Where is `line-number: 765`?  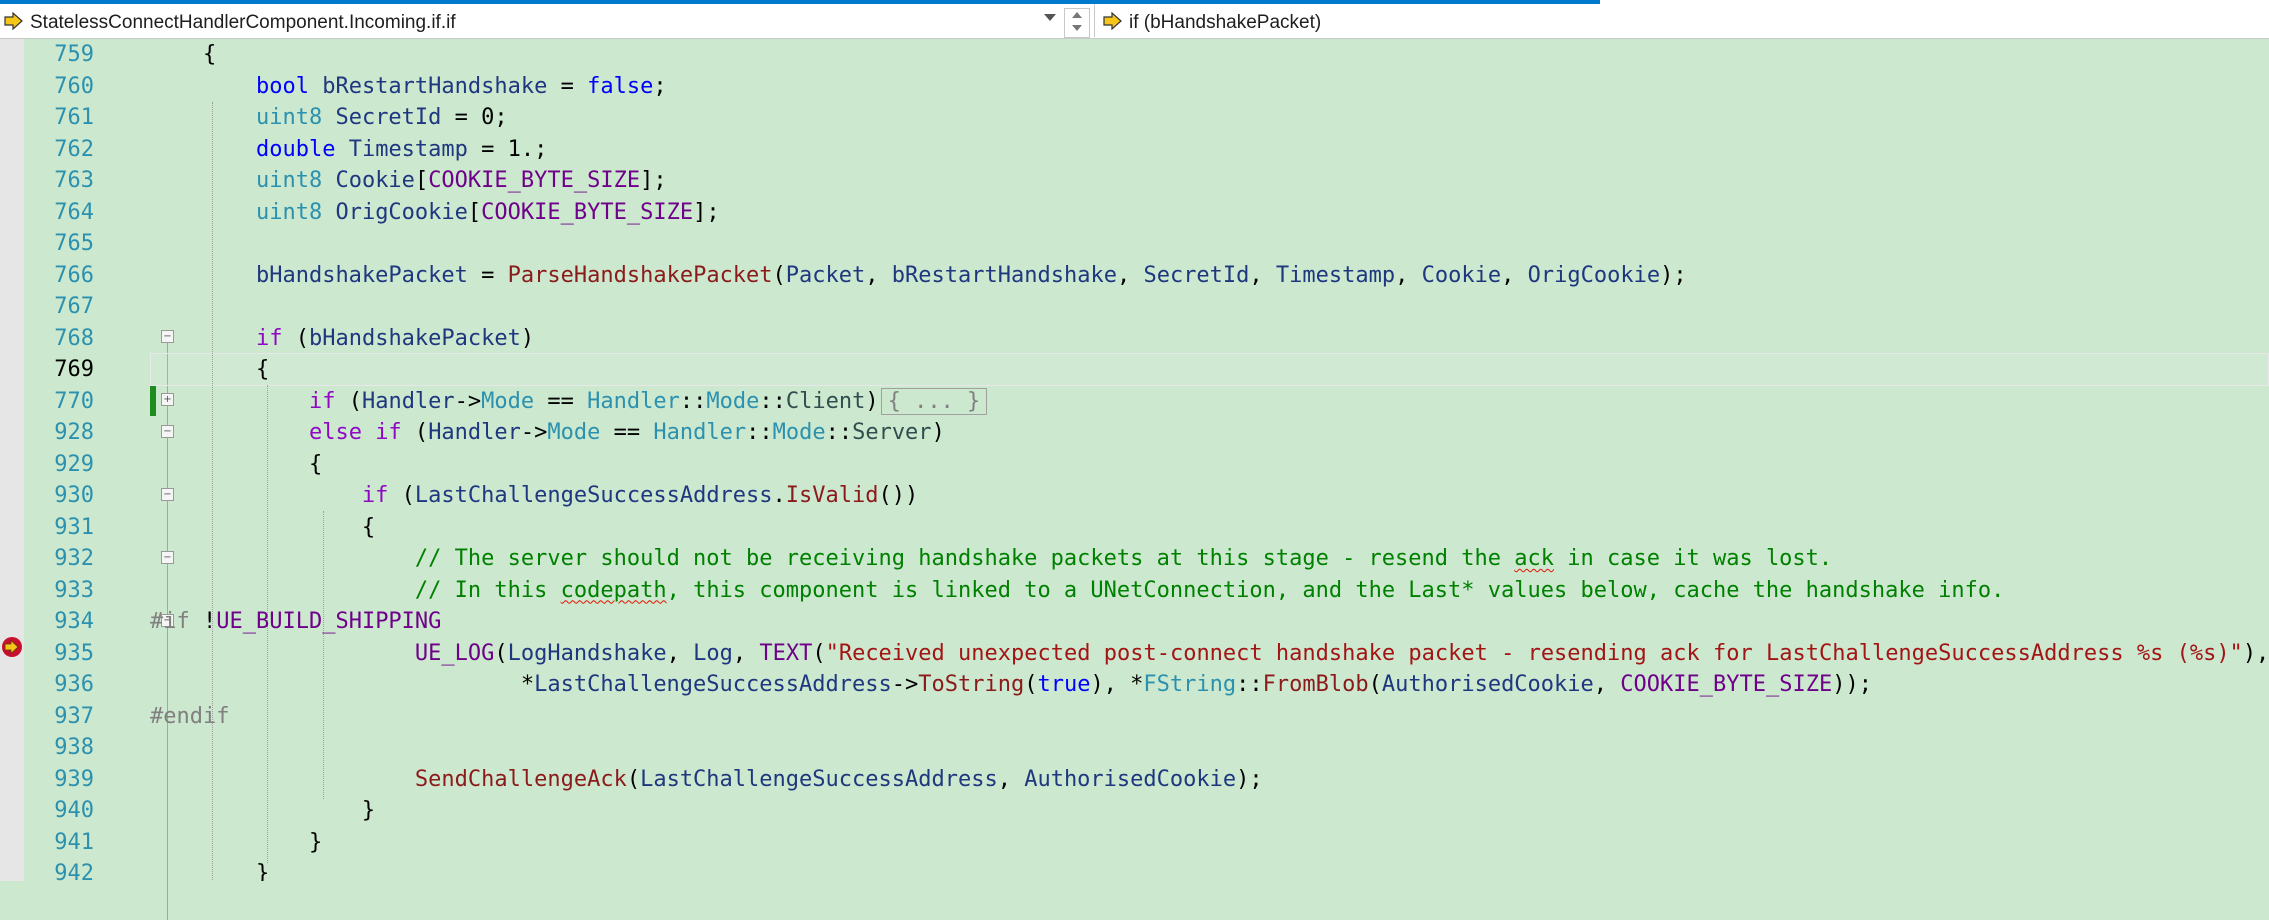
line-number: 765 is located at coordinates (74, 243).